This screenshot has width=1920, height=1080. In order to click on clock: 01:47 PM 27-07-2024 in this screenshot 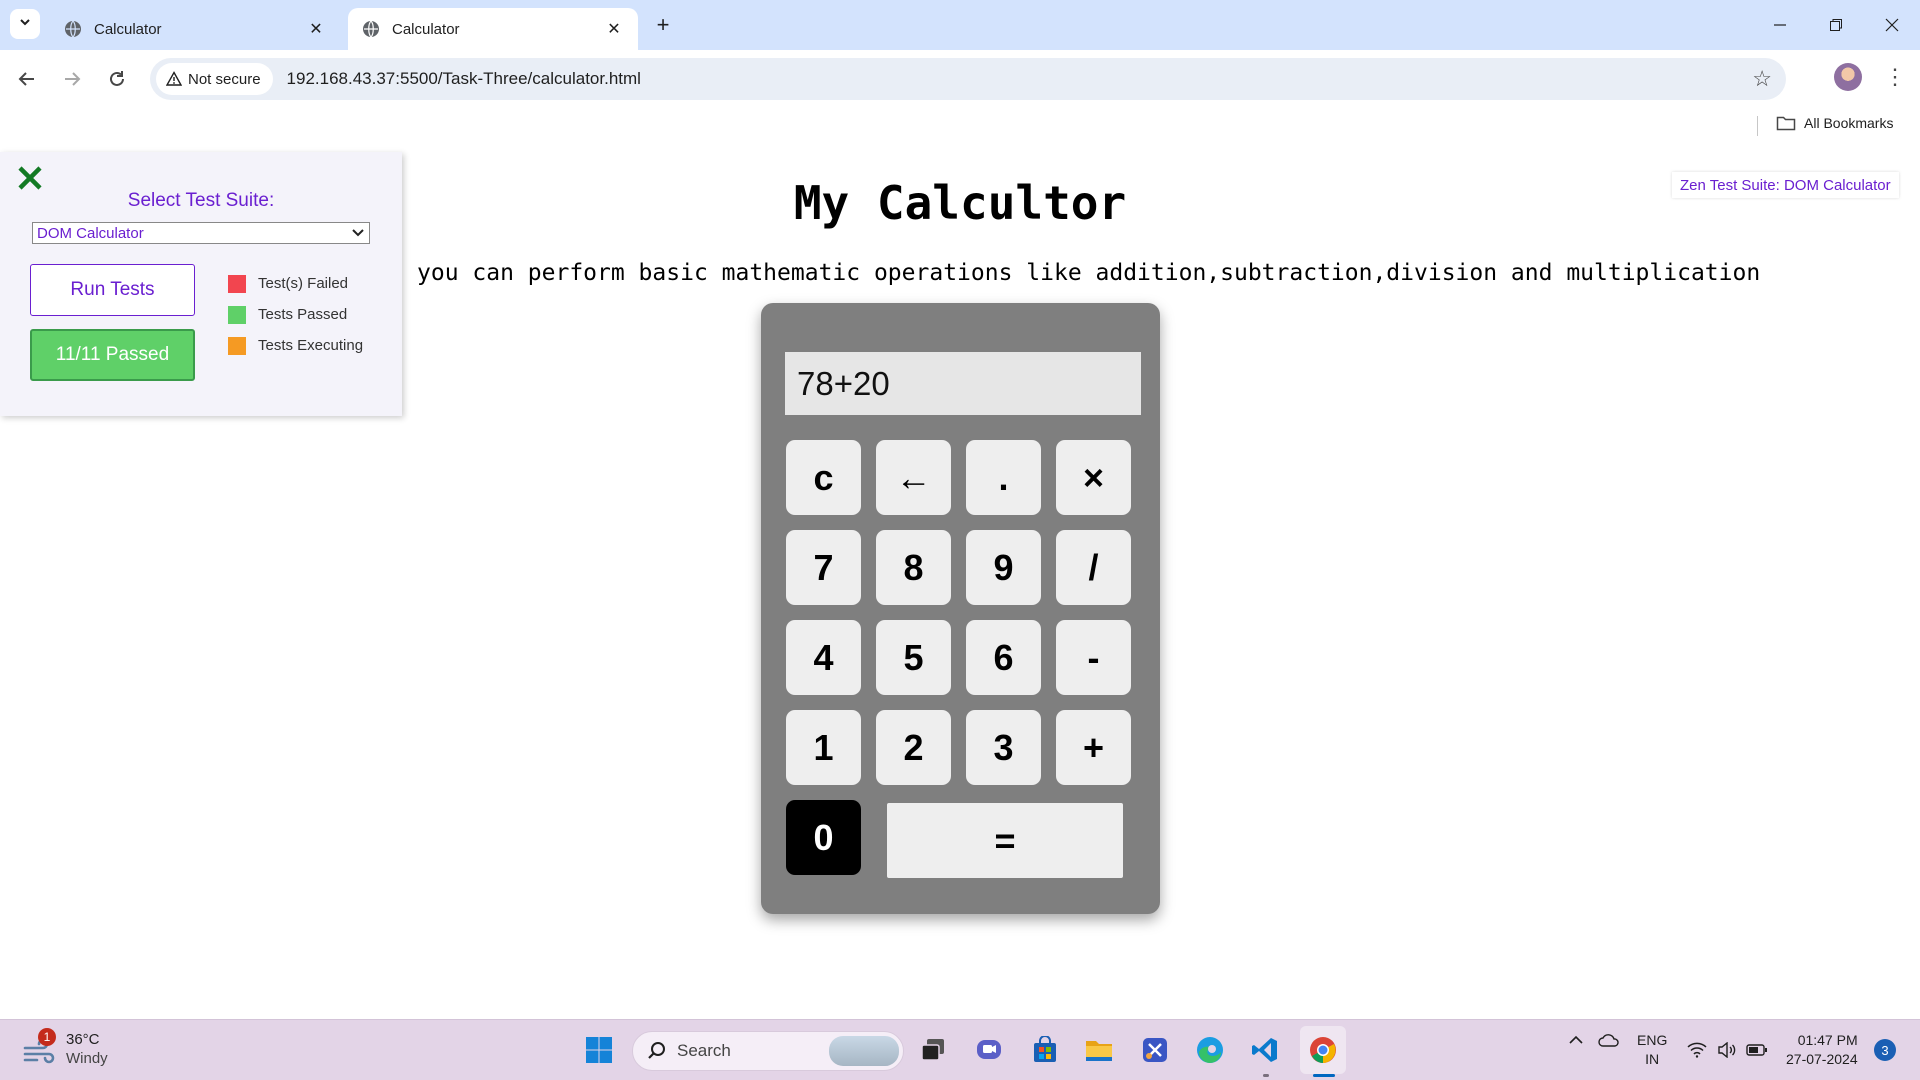, I will do `click(1822, 1050)`.